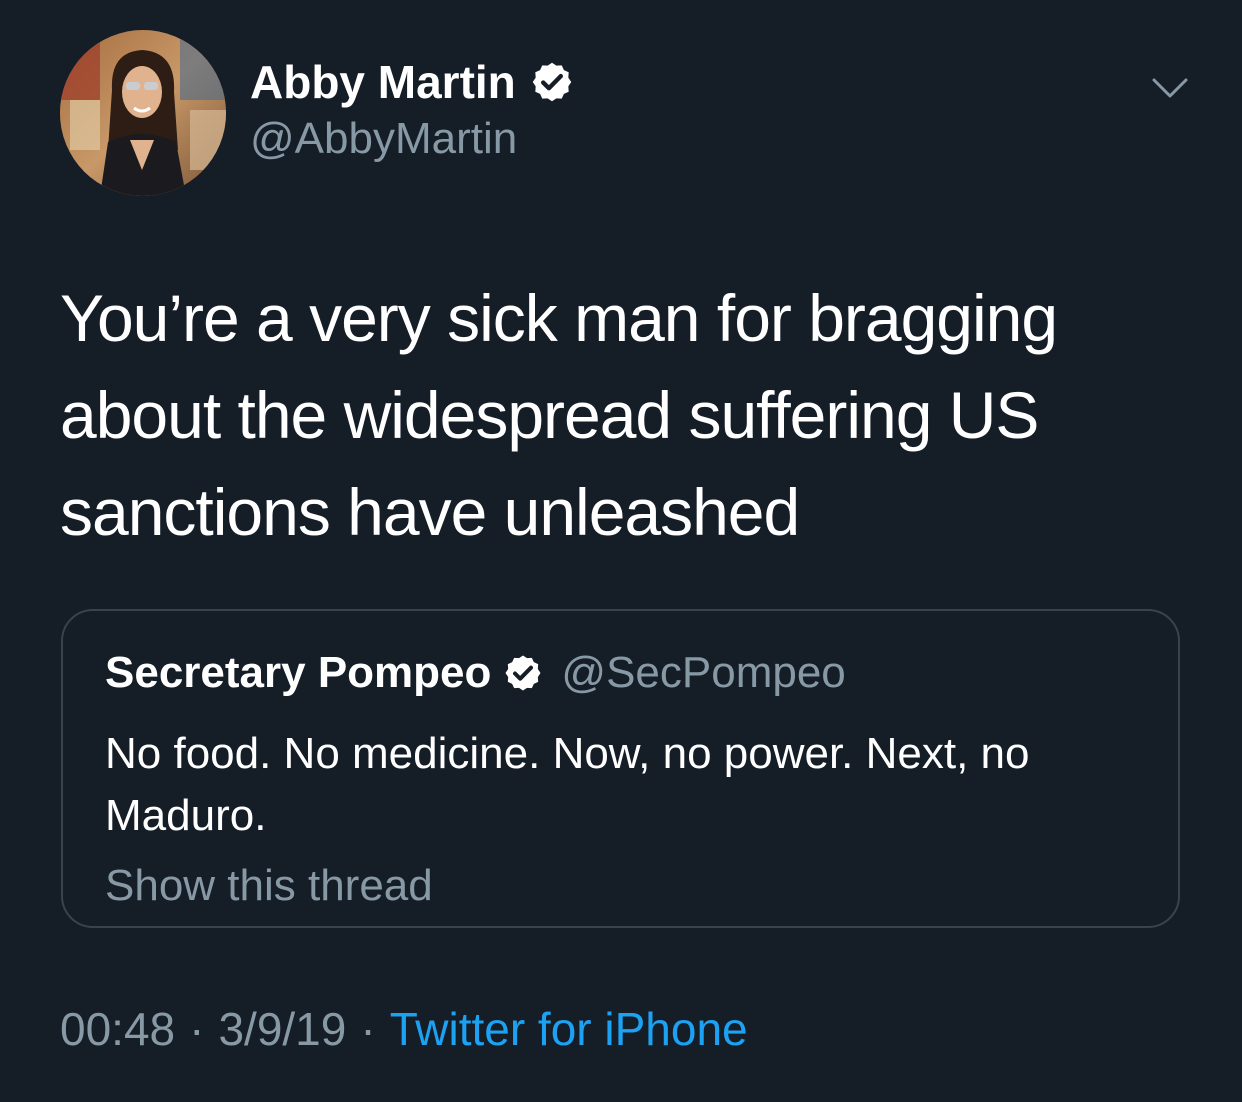 The image size is (1242, 1102). What do you see at coordinates (703, 672) in the screenshot?
I see `quoted-author-handle: @SecPompeo` at bounding box center [703, 672].